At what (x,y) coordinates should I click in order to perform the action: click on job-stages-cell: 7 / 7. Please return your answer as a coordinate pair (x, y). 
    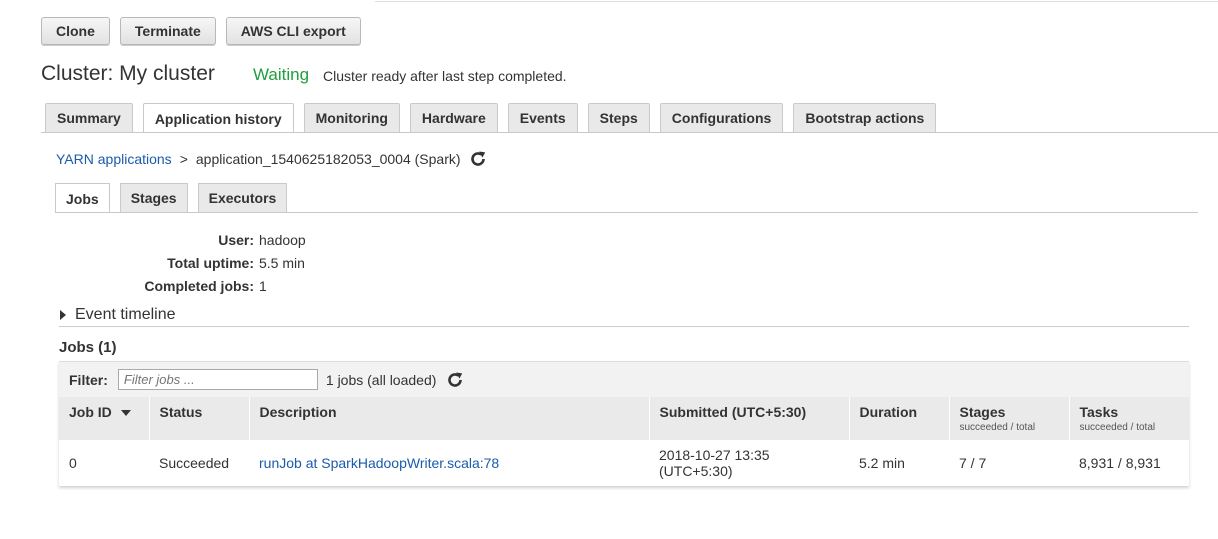
    Looking at the image, I should click on (1009, 463).